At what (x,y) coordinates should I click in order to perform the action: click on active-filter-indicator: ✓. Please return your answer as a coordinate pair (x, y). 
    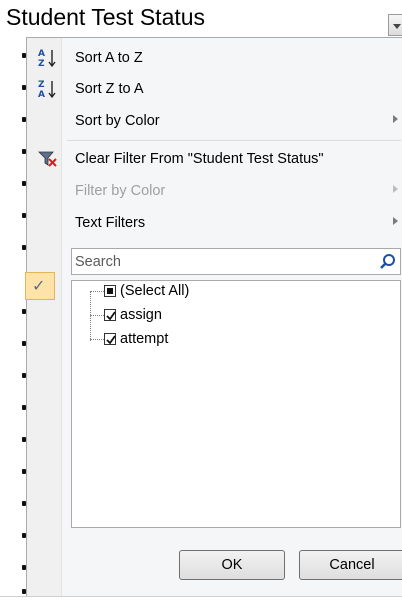
    Looking at the image, I should click on (40, 286).